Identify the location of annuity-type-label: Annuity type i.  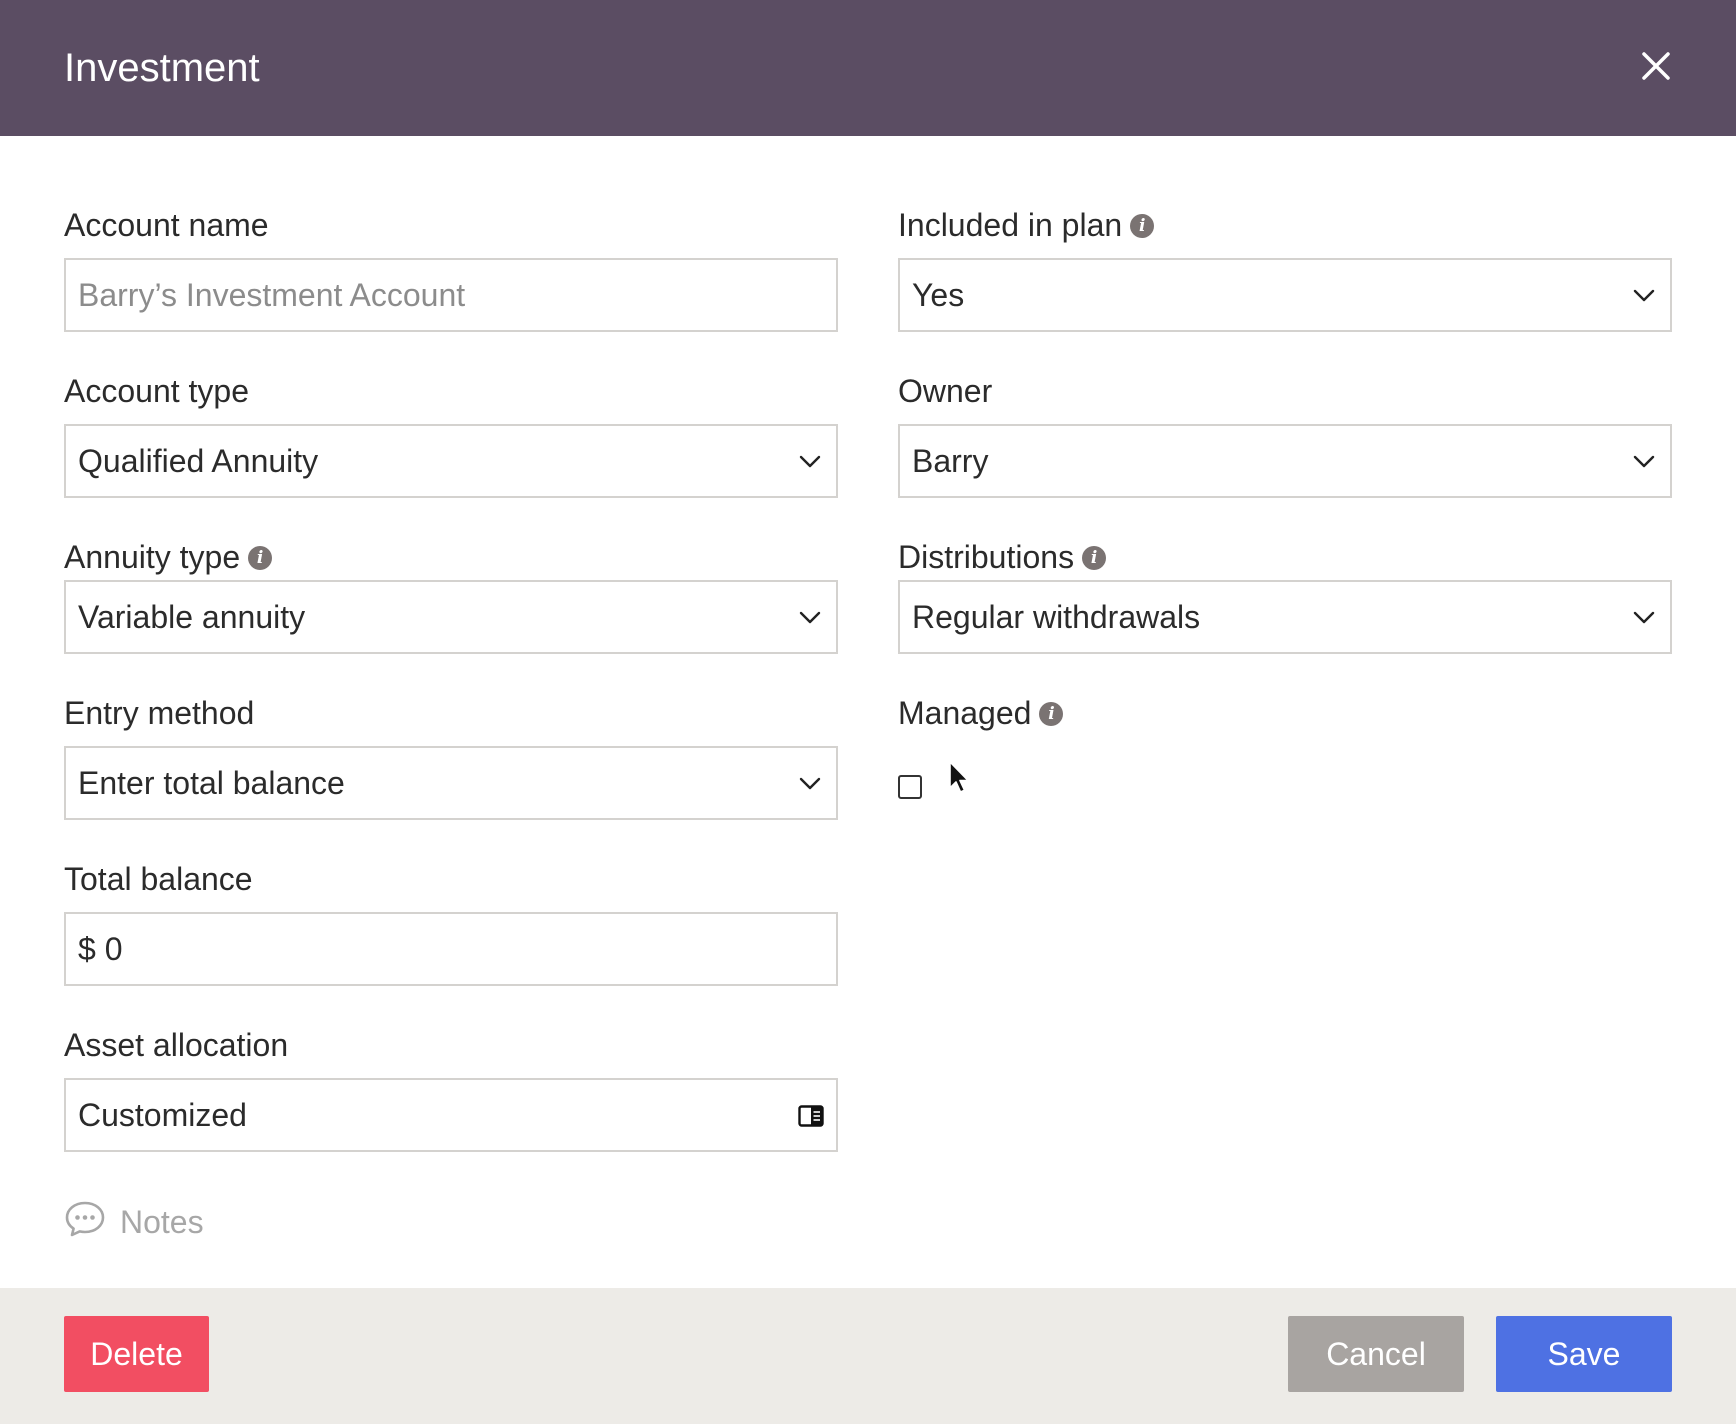
(168, 557).